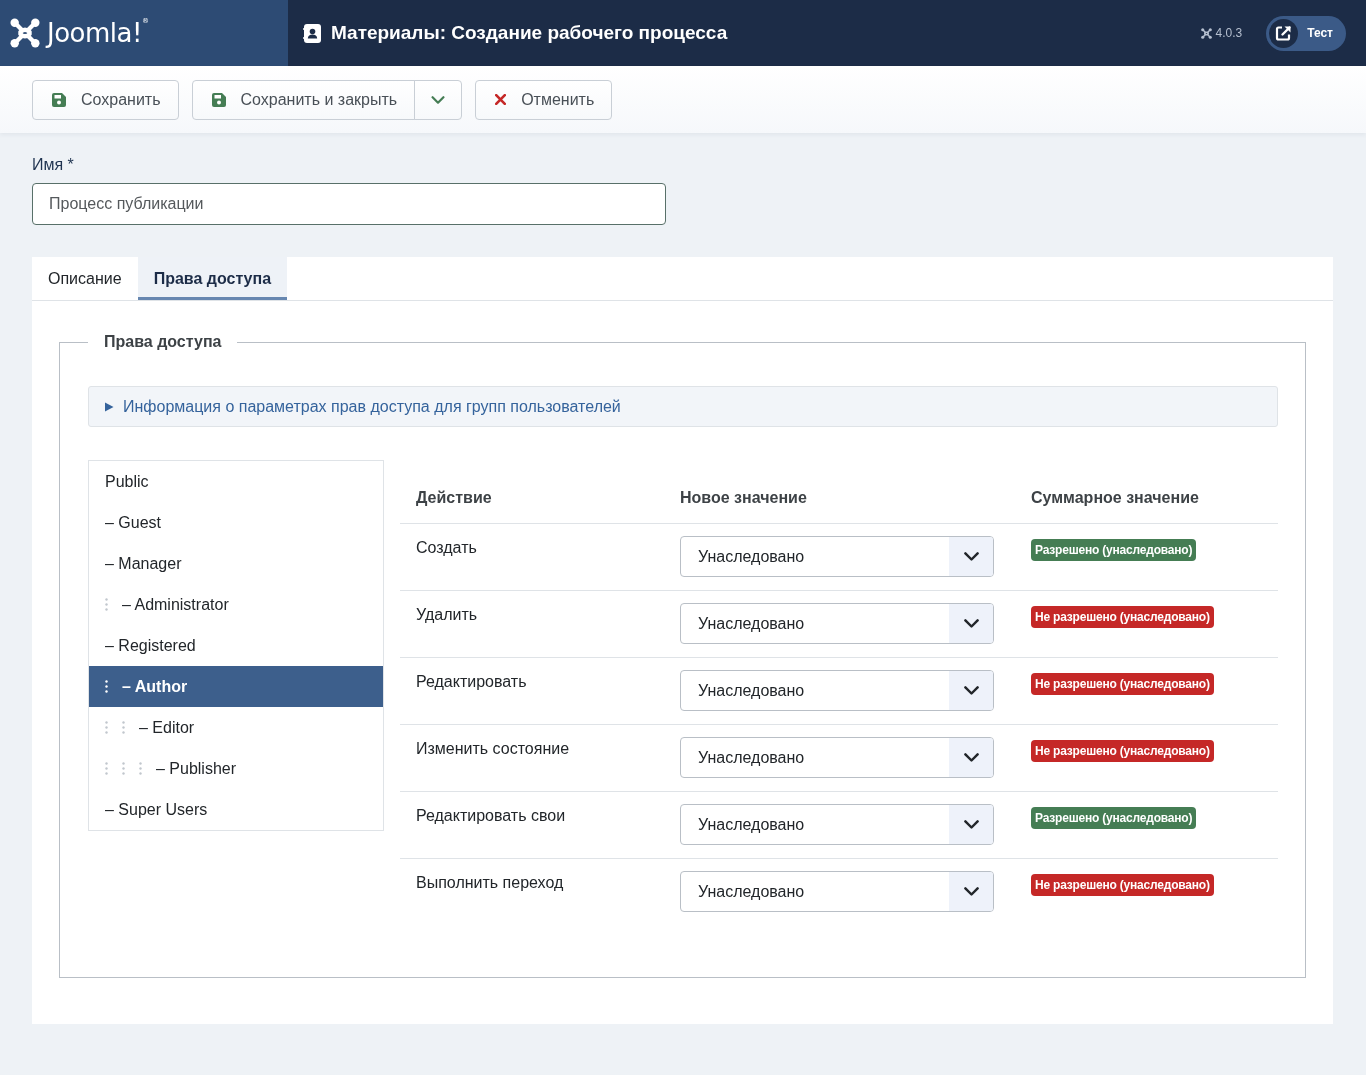  I want to click on column-header: Суммарное значение, so click(1115, 498).